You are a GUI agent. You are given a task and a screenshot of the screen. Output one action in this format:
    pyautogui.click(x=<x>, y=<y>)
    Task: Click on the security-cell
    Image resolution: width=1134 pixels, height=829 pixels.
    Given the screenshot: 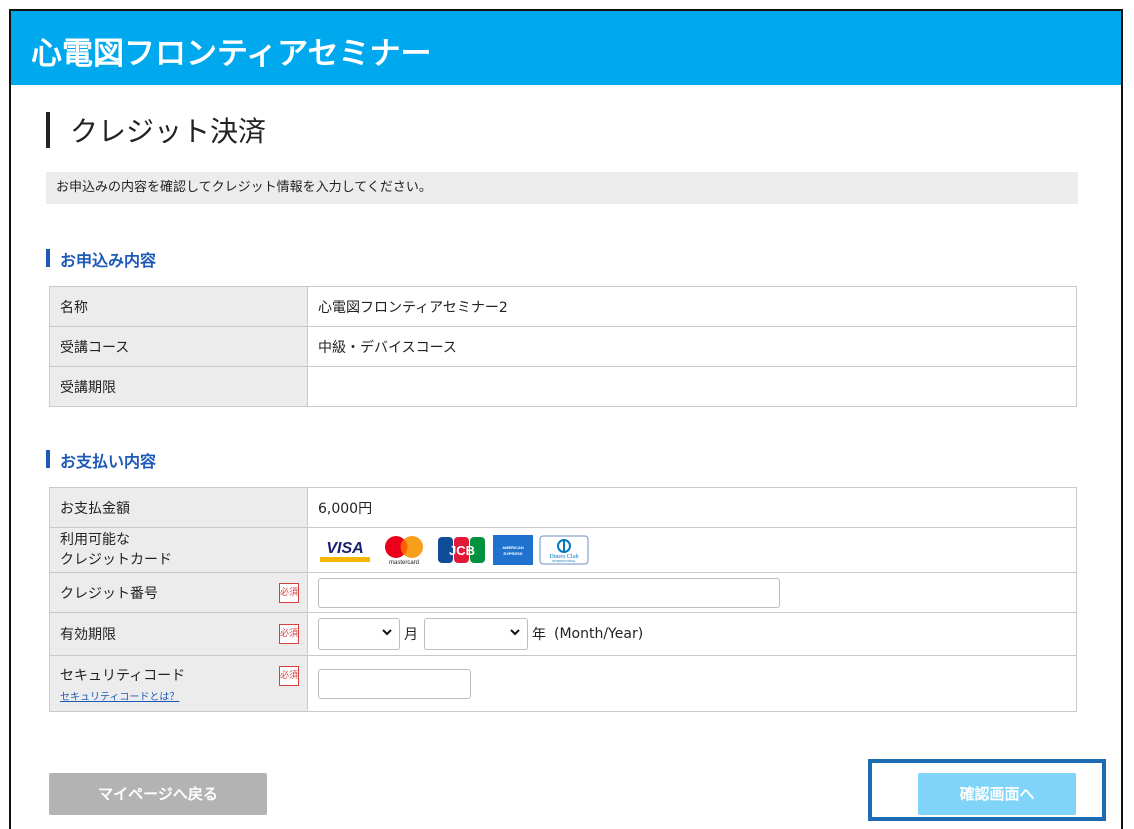 What is the action you would take?
    pyautogui.click(x=692, y=683)
    